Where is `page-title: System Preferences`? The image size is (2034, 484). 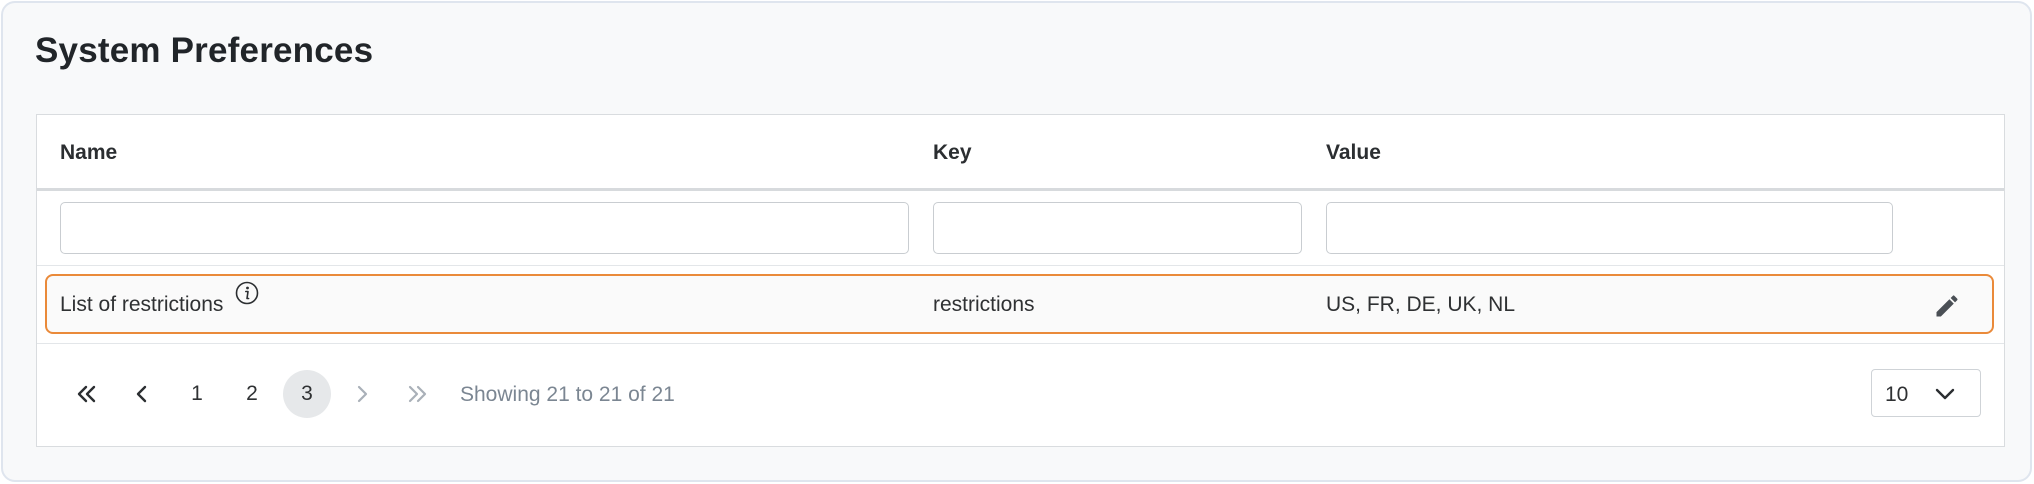
page-title: System Preferences is located at coordinates (204, 50).